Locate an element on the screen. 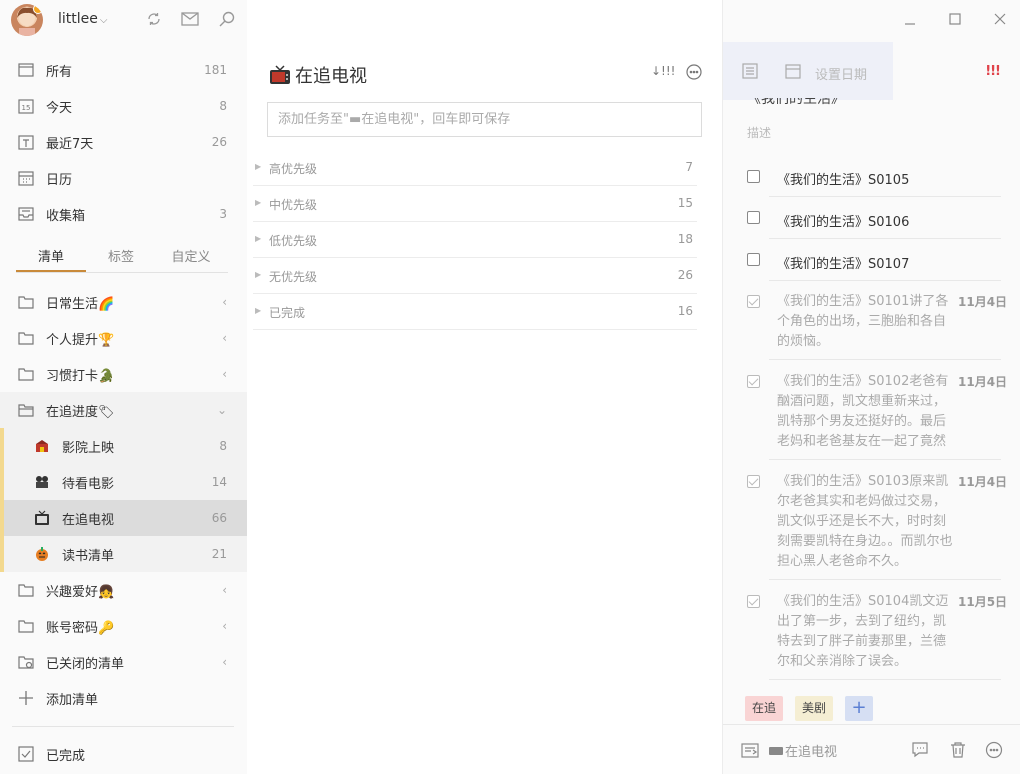 Image resolution: width=1020 pixels, height=774 pixels. folder-daily-life: 日常生活🌈 ‹ is located at coordinates (123, 302).